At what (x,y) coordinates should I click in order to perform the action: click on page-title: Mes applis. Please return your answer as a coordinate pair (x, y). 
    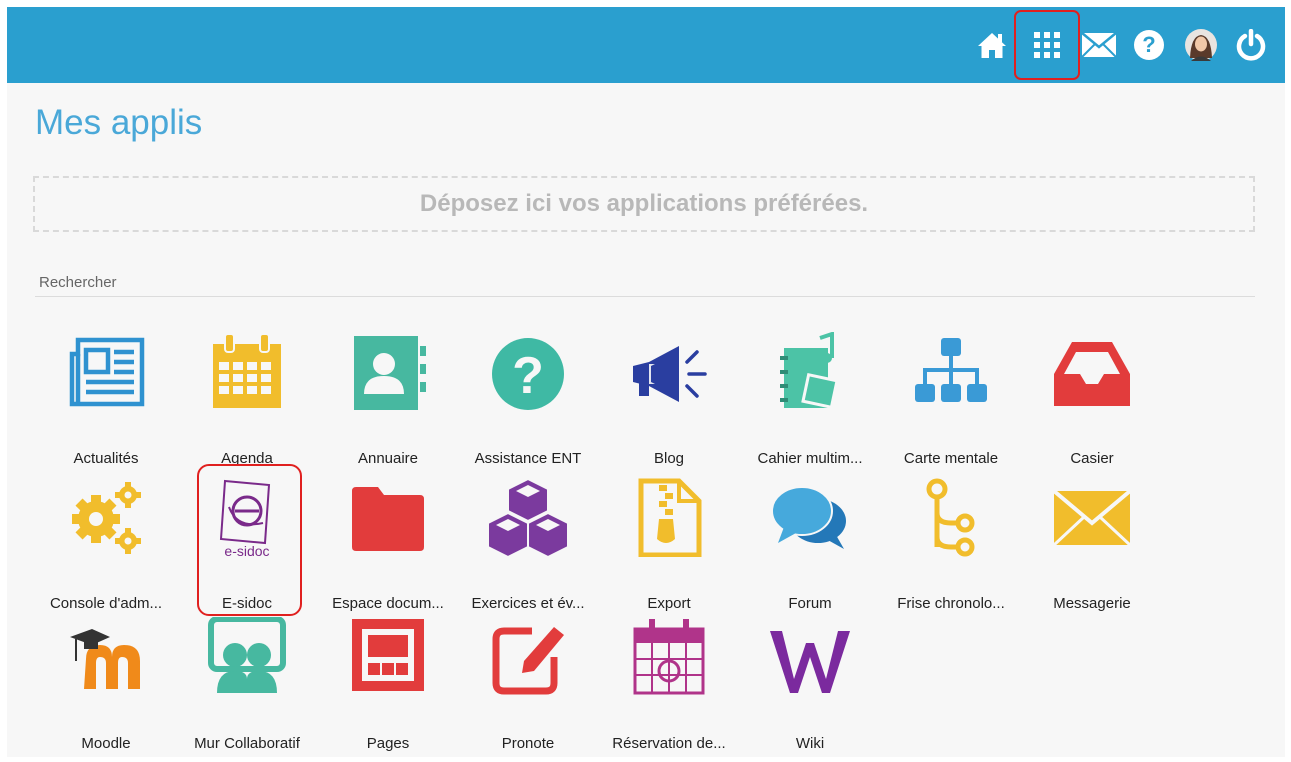
    Looking at the image, I should click on (119, 122).